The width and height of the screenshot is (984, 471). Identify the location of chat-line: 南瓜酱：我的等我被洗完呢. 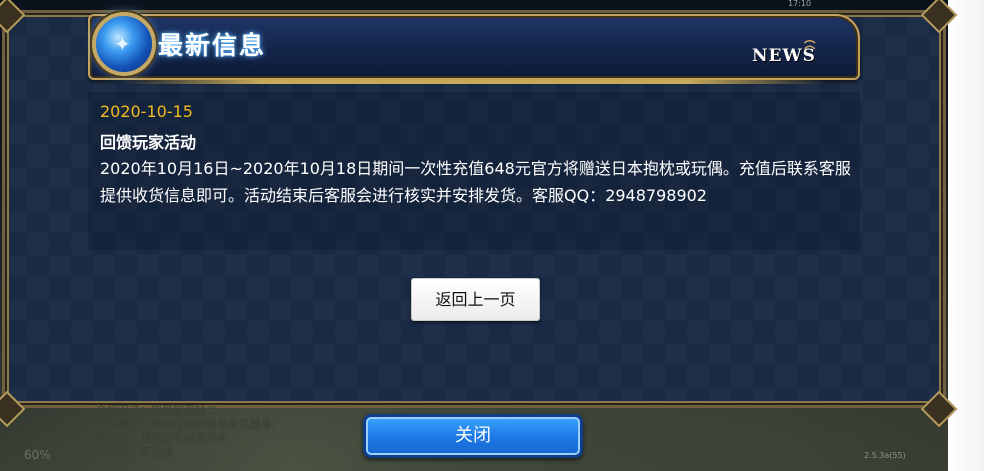
(162, 438).